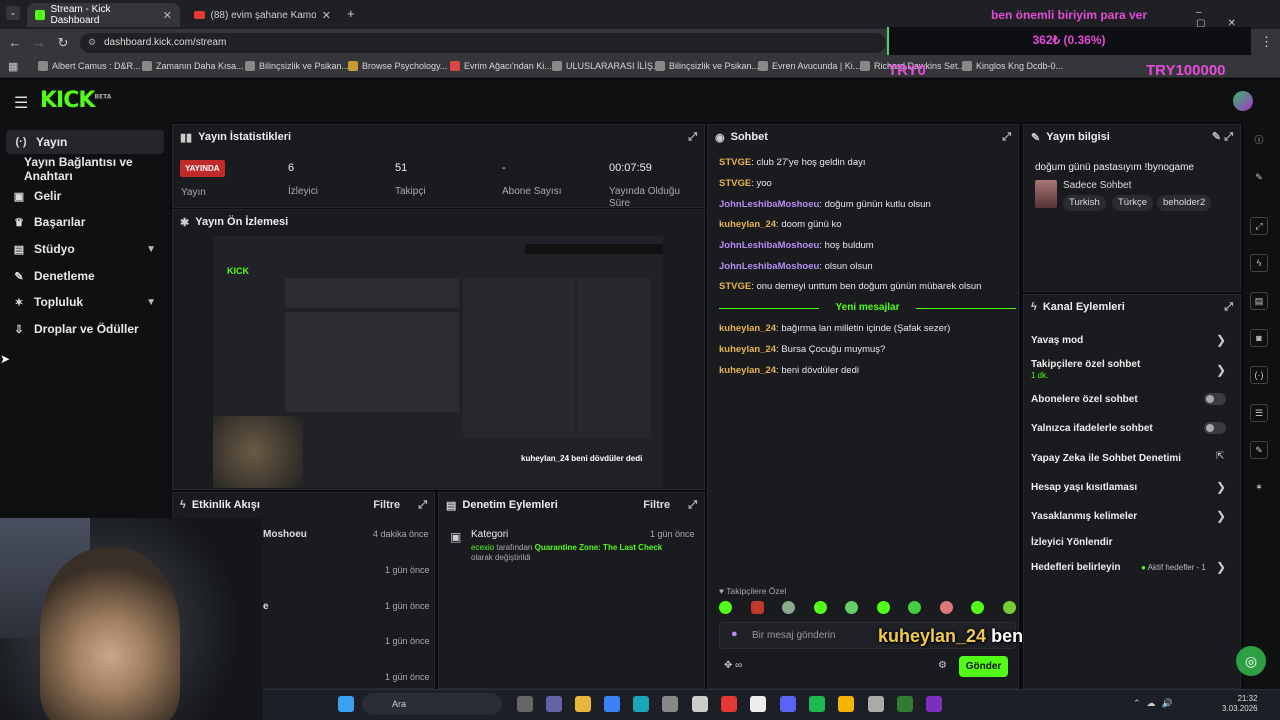 Image resolution: width=1280 pixels, height=720 pixels. What do you see at coordinates (554, 704) in the screenshot?
I see `teams-icon` at bounding box center [554, 704].